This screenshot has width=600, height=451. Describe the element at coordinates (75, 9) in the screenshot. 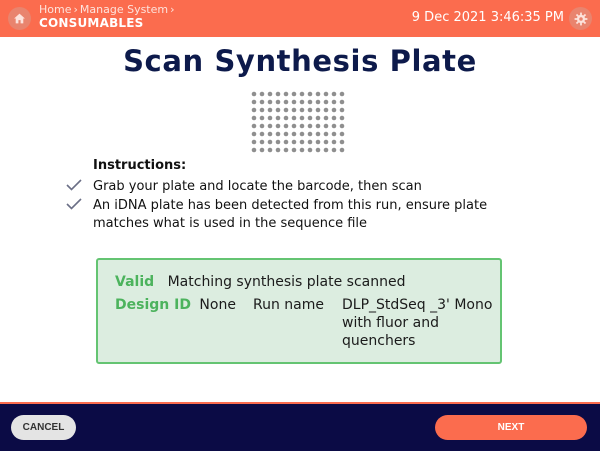

I see `chevron-right-icon: ›` at that location.